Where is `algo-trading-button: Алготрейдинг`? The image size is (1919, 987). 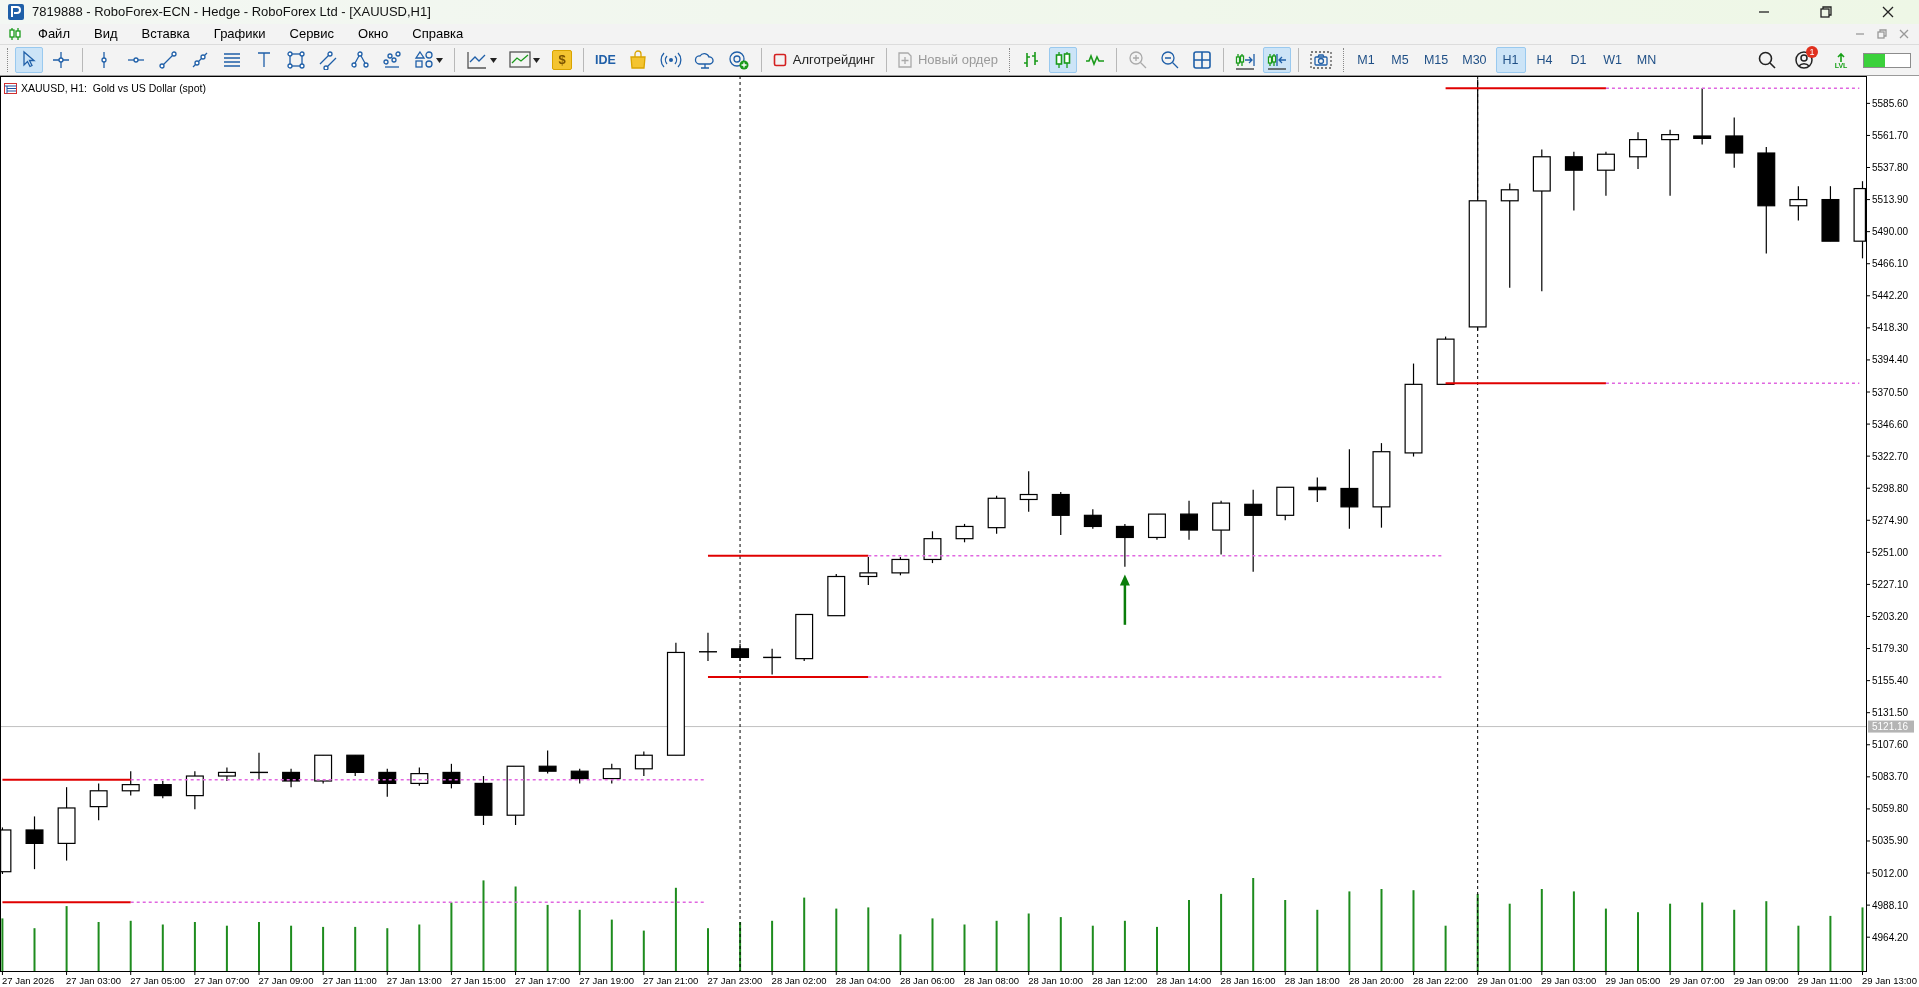 algo-trading-button: Алготрейдинг is located at coordinates (823, 60).